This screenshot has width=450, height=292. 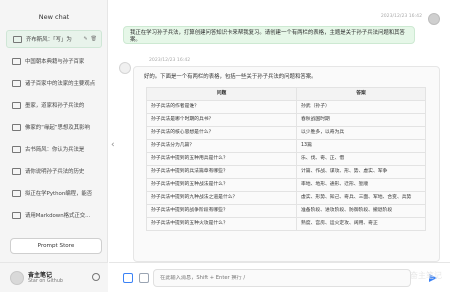 What do you see at coordinates (221, 224) in the screenshot?
I see `table-cell-question: 孙子兵法中提到的五种火攻是什么？` at bounding box center [221, 224].